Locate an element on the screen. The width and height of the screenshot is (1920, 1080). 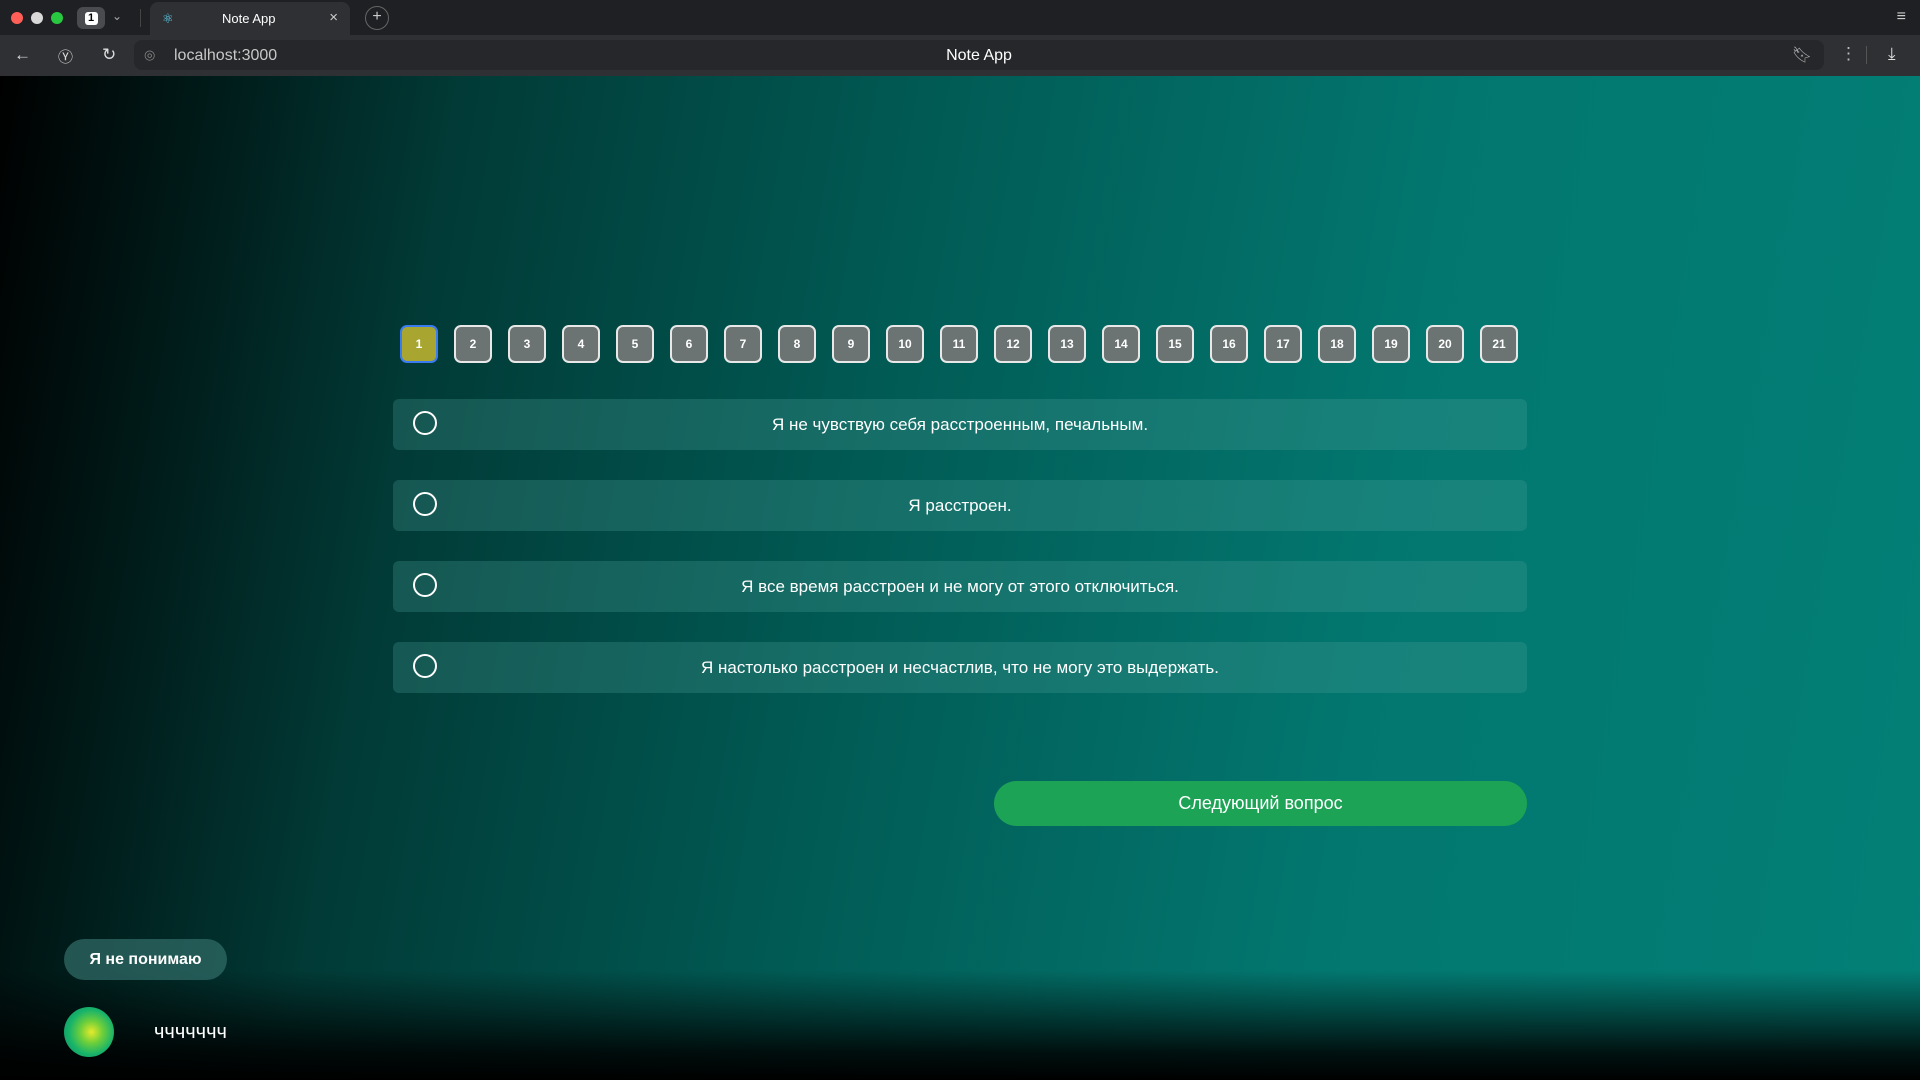
menu-icon: ≡ is located at coordinates (1901, 17).